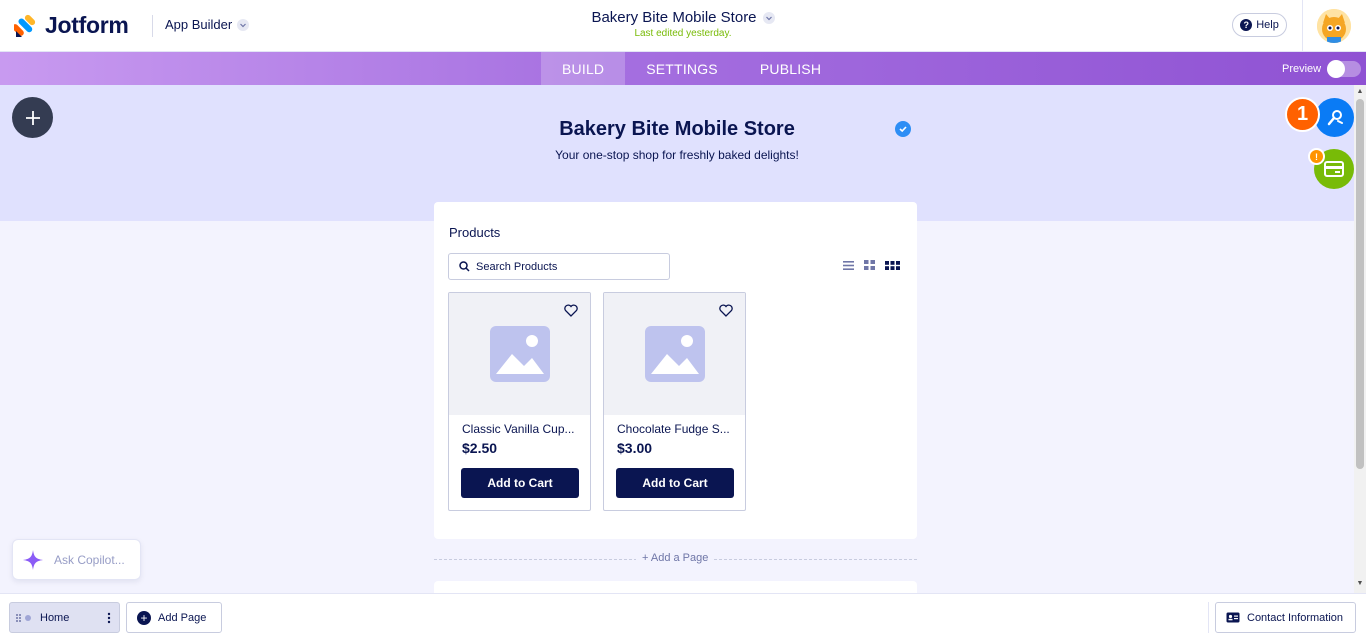 Image resolution: width=1366 pixels, height=641 pixels. I want to click on help-button: ? Help, so click(1259, 25).